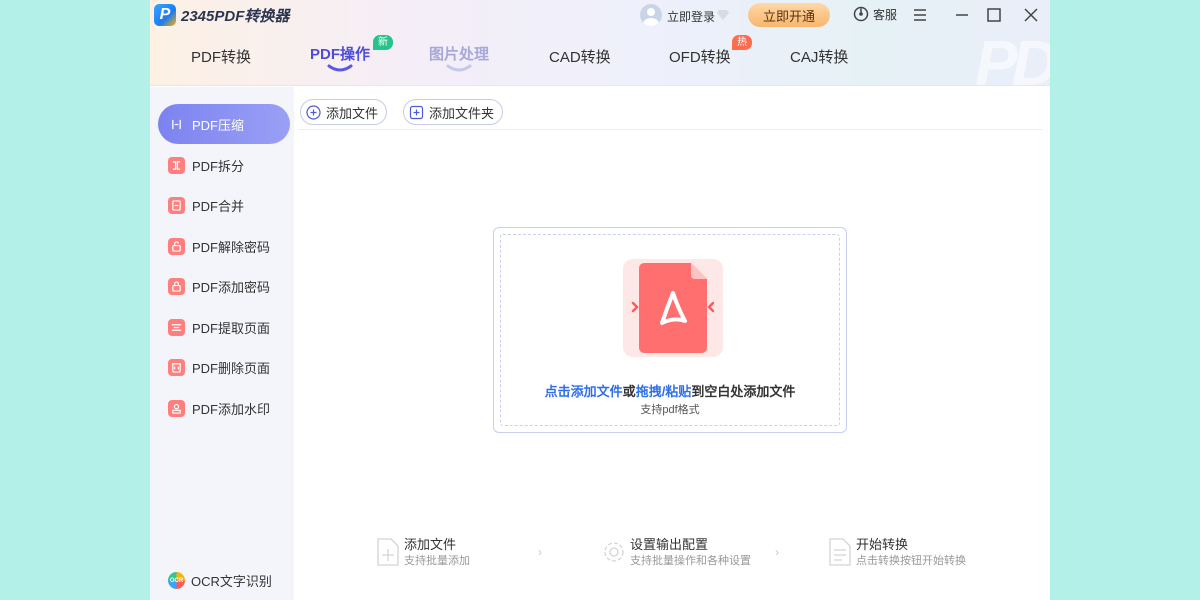 This screenshot has width=1200, height=600. I want to click on lock-icon, so click(176, 286).